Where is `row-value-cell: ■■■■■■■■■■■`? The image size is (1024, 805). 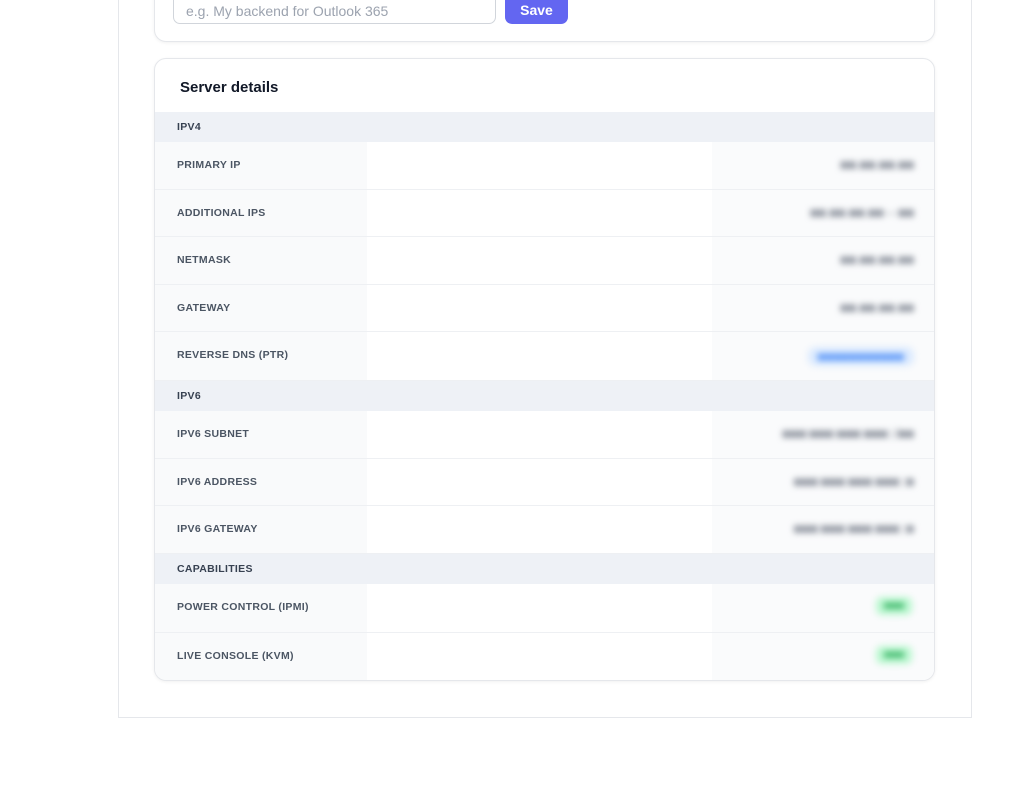
row-value-cell: ■■■■■■■■■■■ is located at coordinates (650, 356).